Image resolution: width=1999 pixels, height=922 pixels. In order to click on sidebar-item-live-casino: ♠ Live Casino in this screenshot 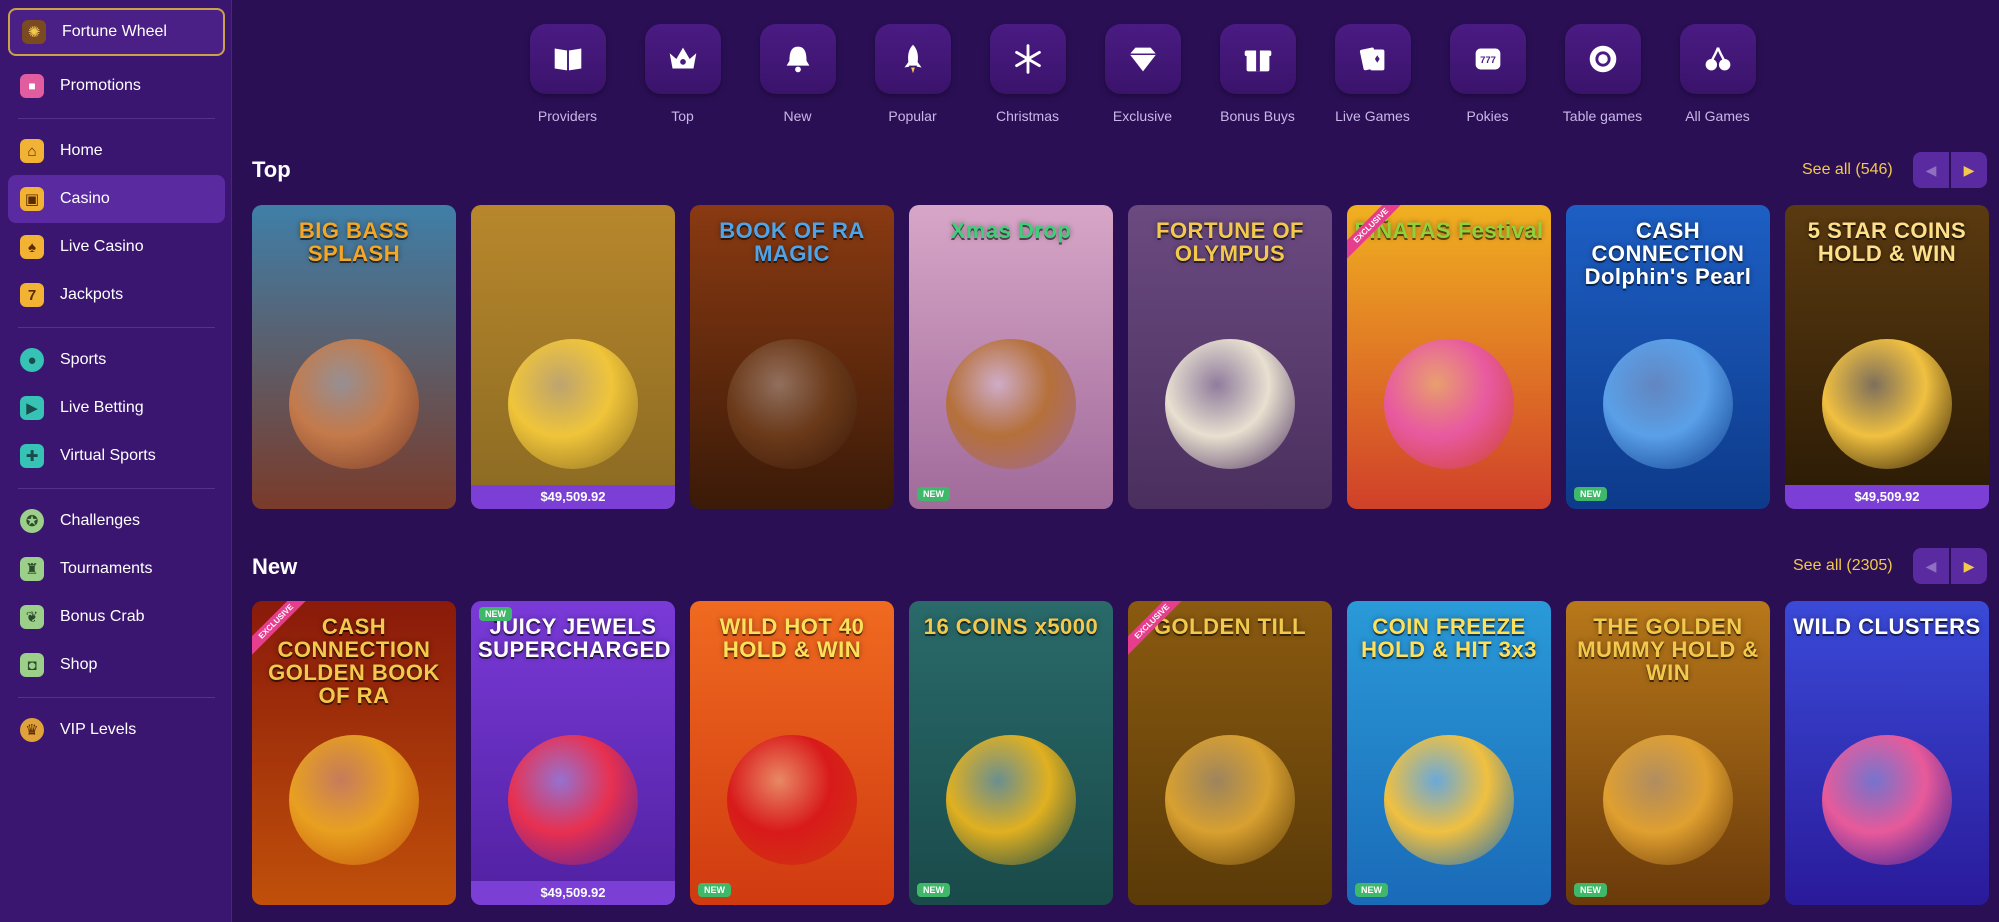, I will do `click(116, 247)`.